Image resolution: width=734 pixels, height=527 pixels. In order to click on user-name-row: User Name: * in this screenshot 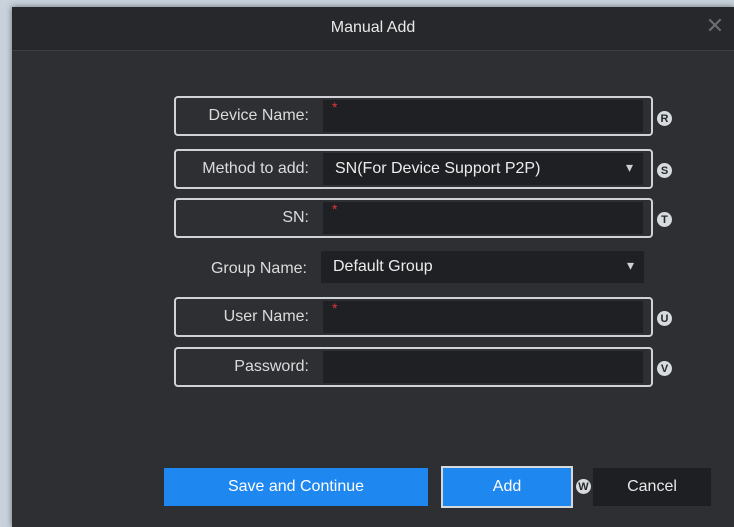, I will do `click(413, 317)`.